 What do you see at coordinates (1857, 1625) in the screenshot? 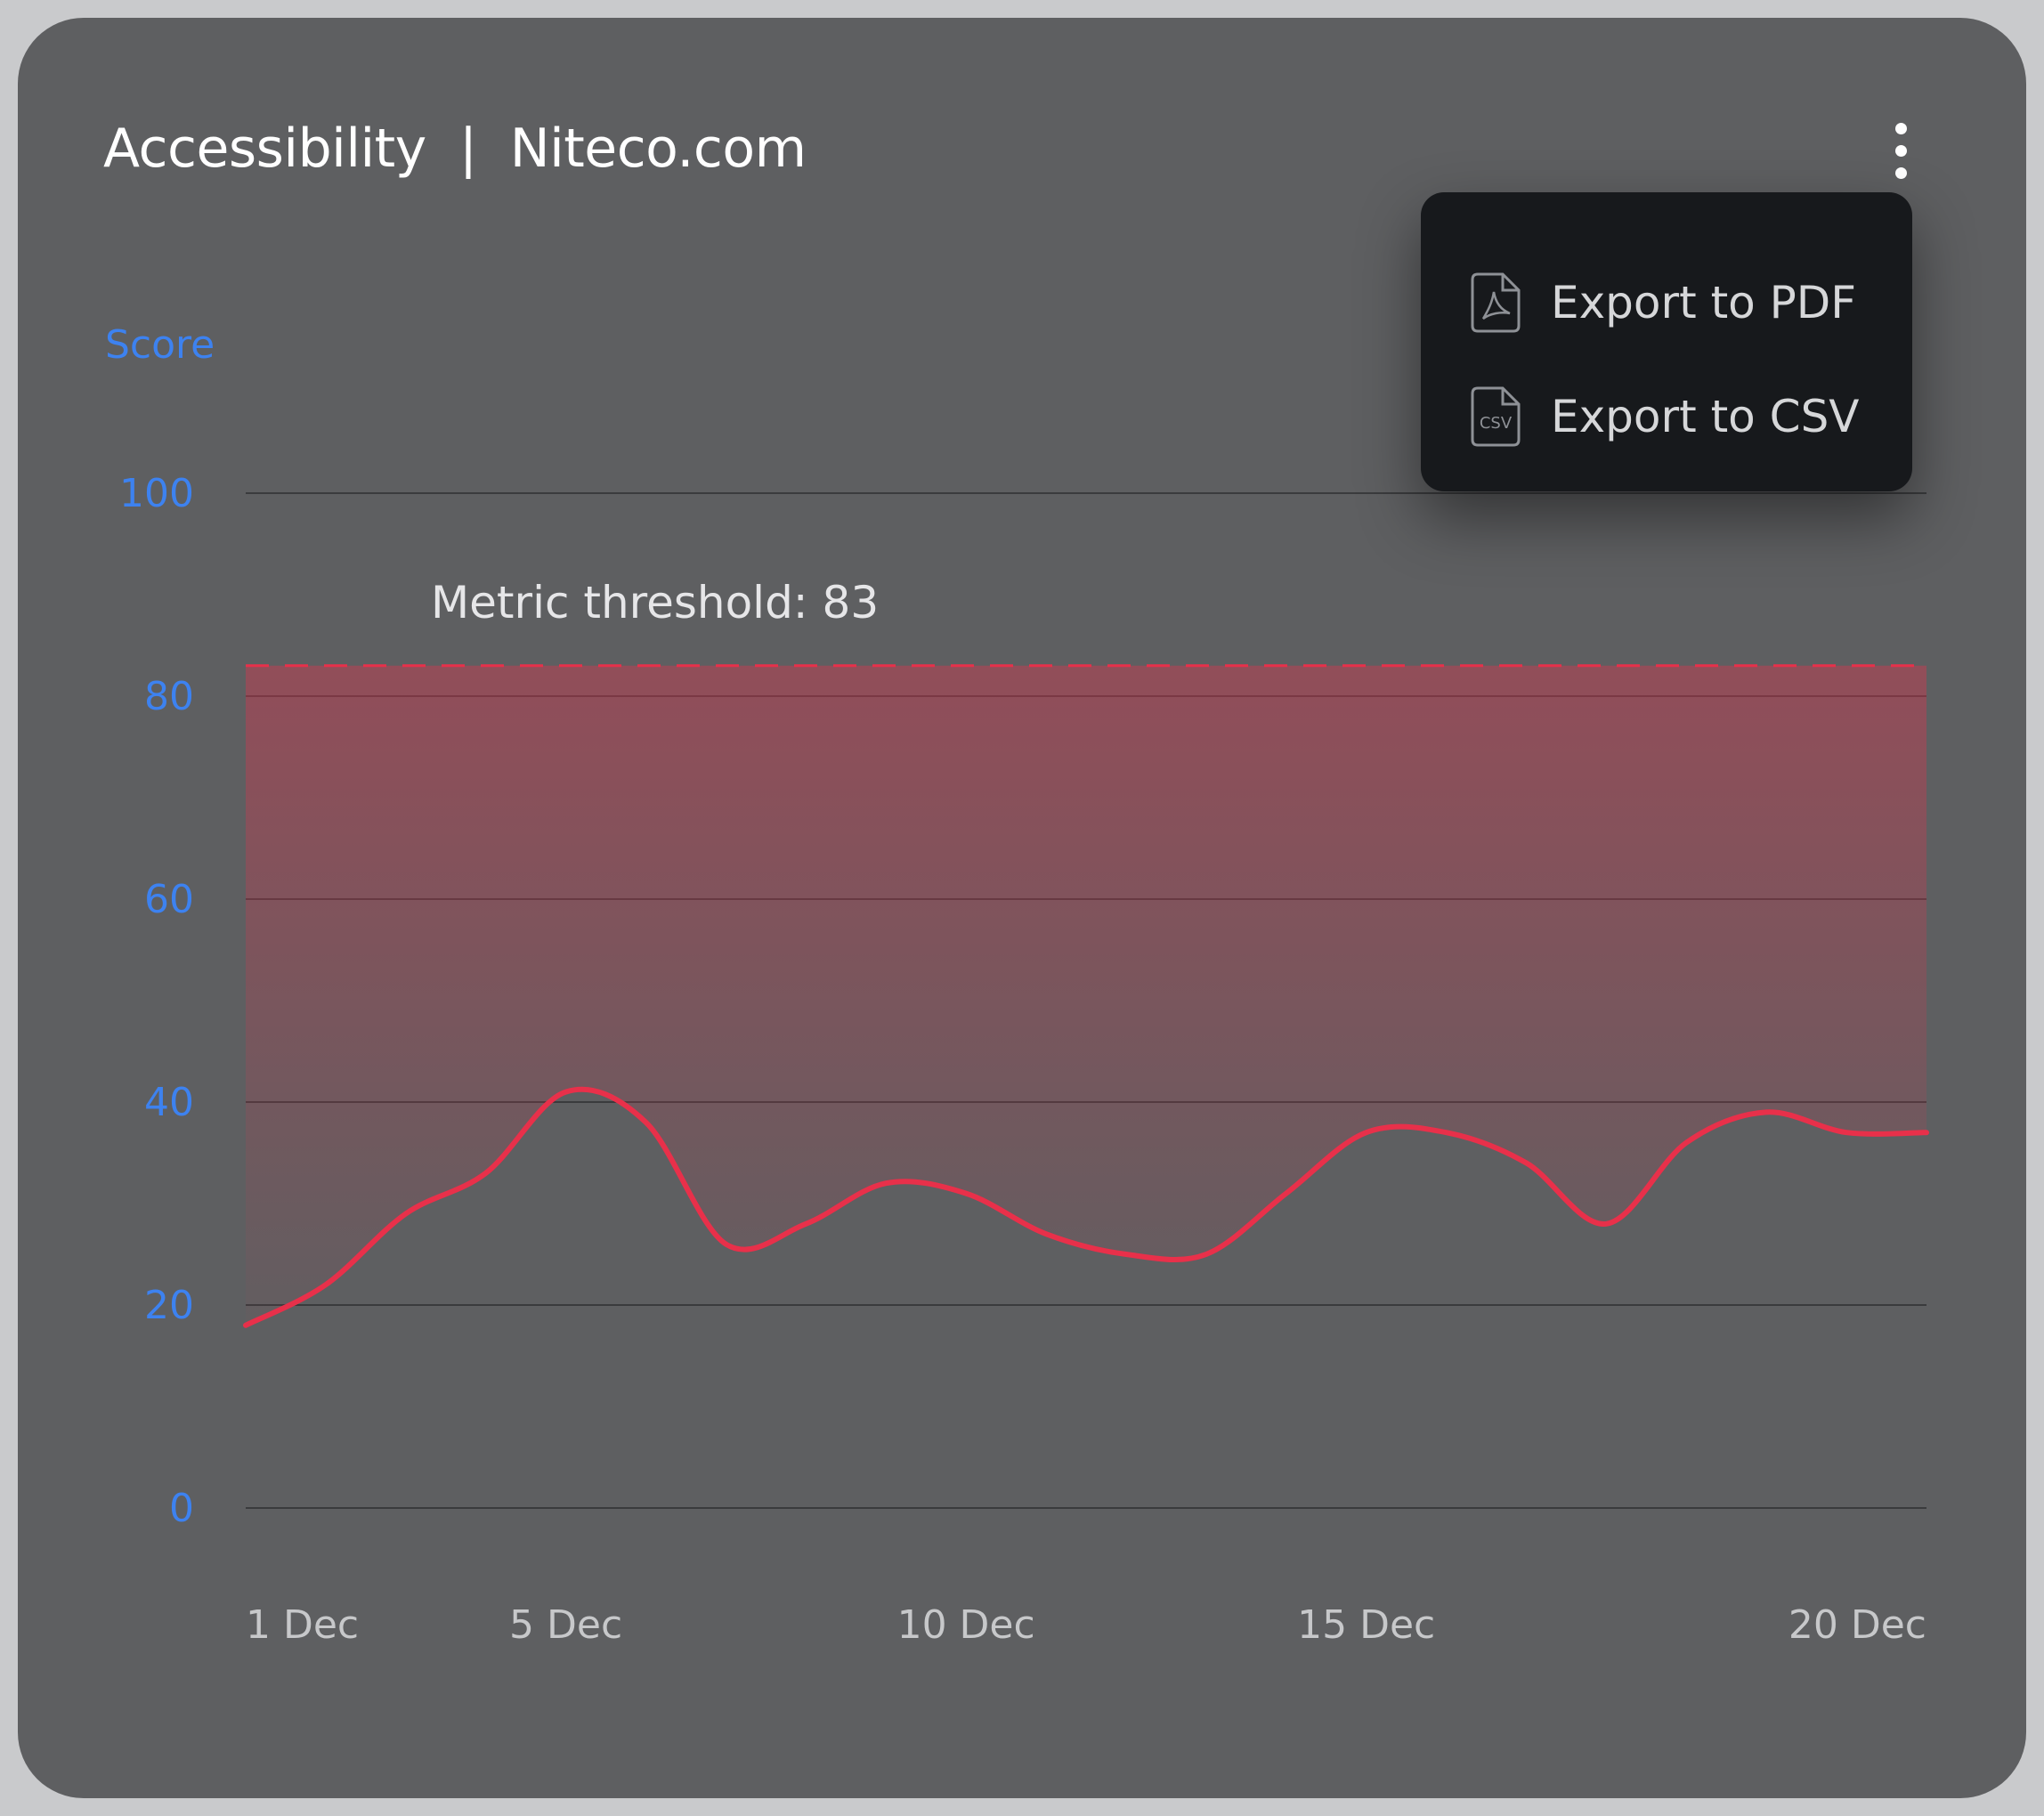
I see `x-tick-label: 20 Dec` at bounding box center [1857, 1625].